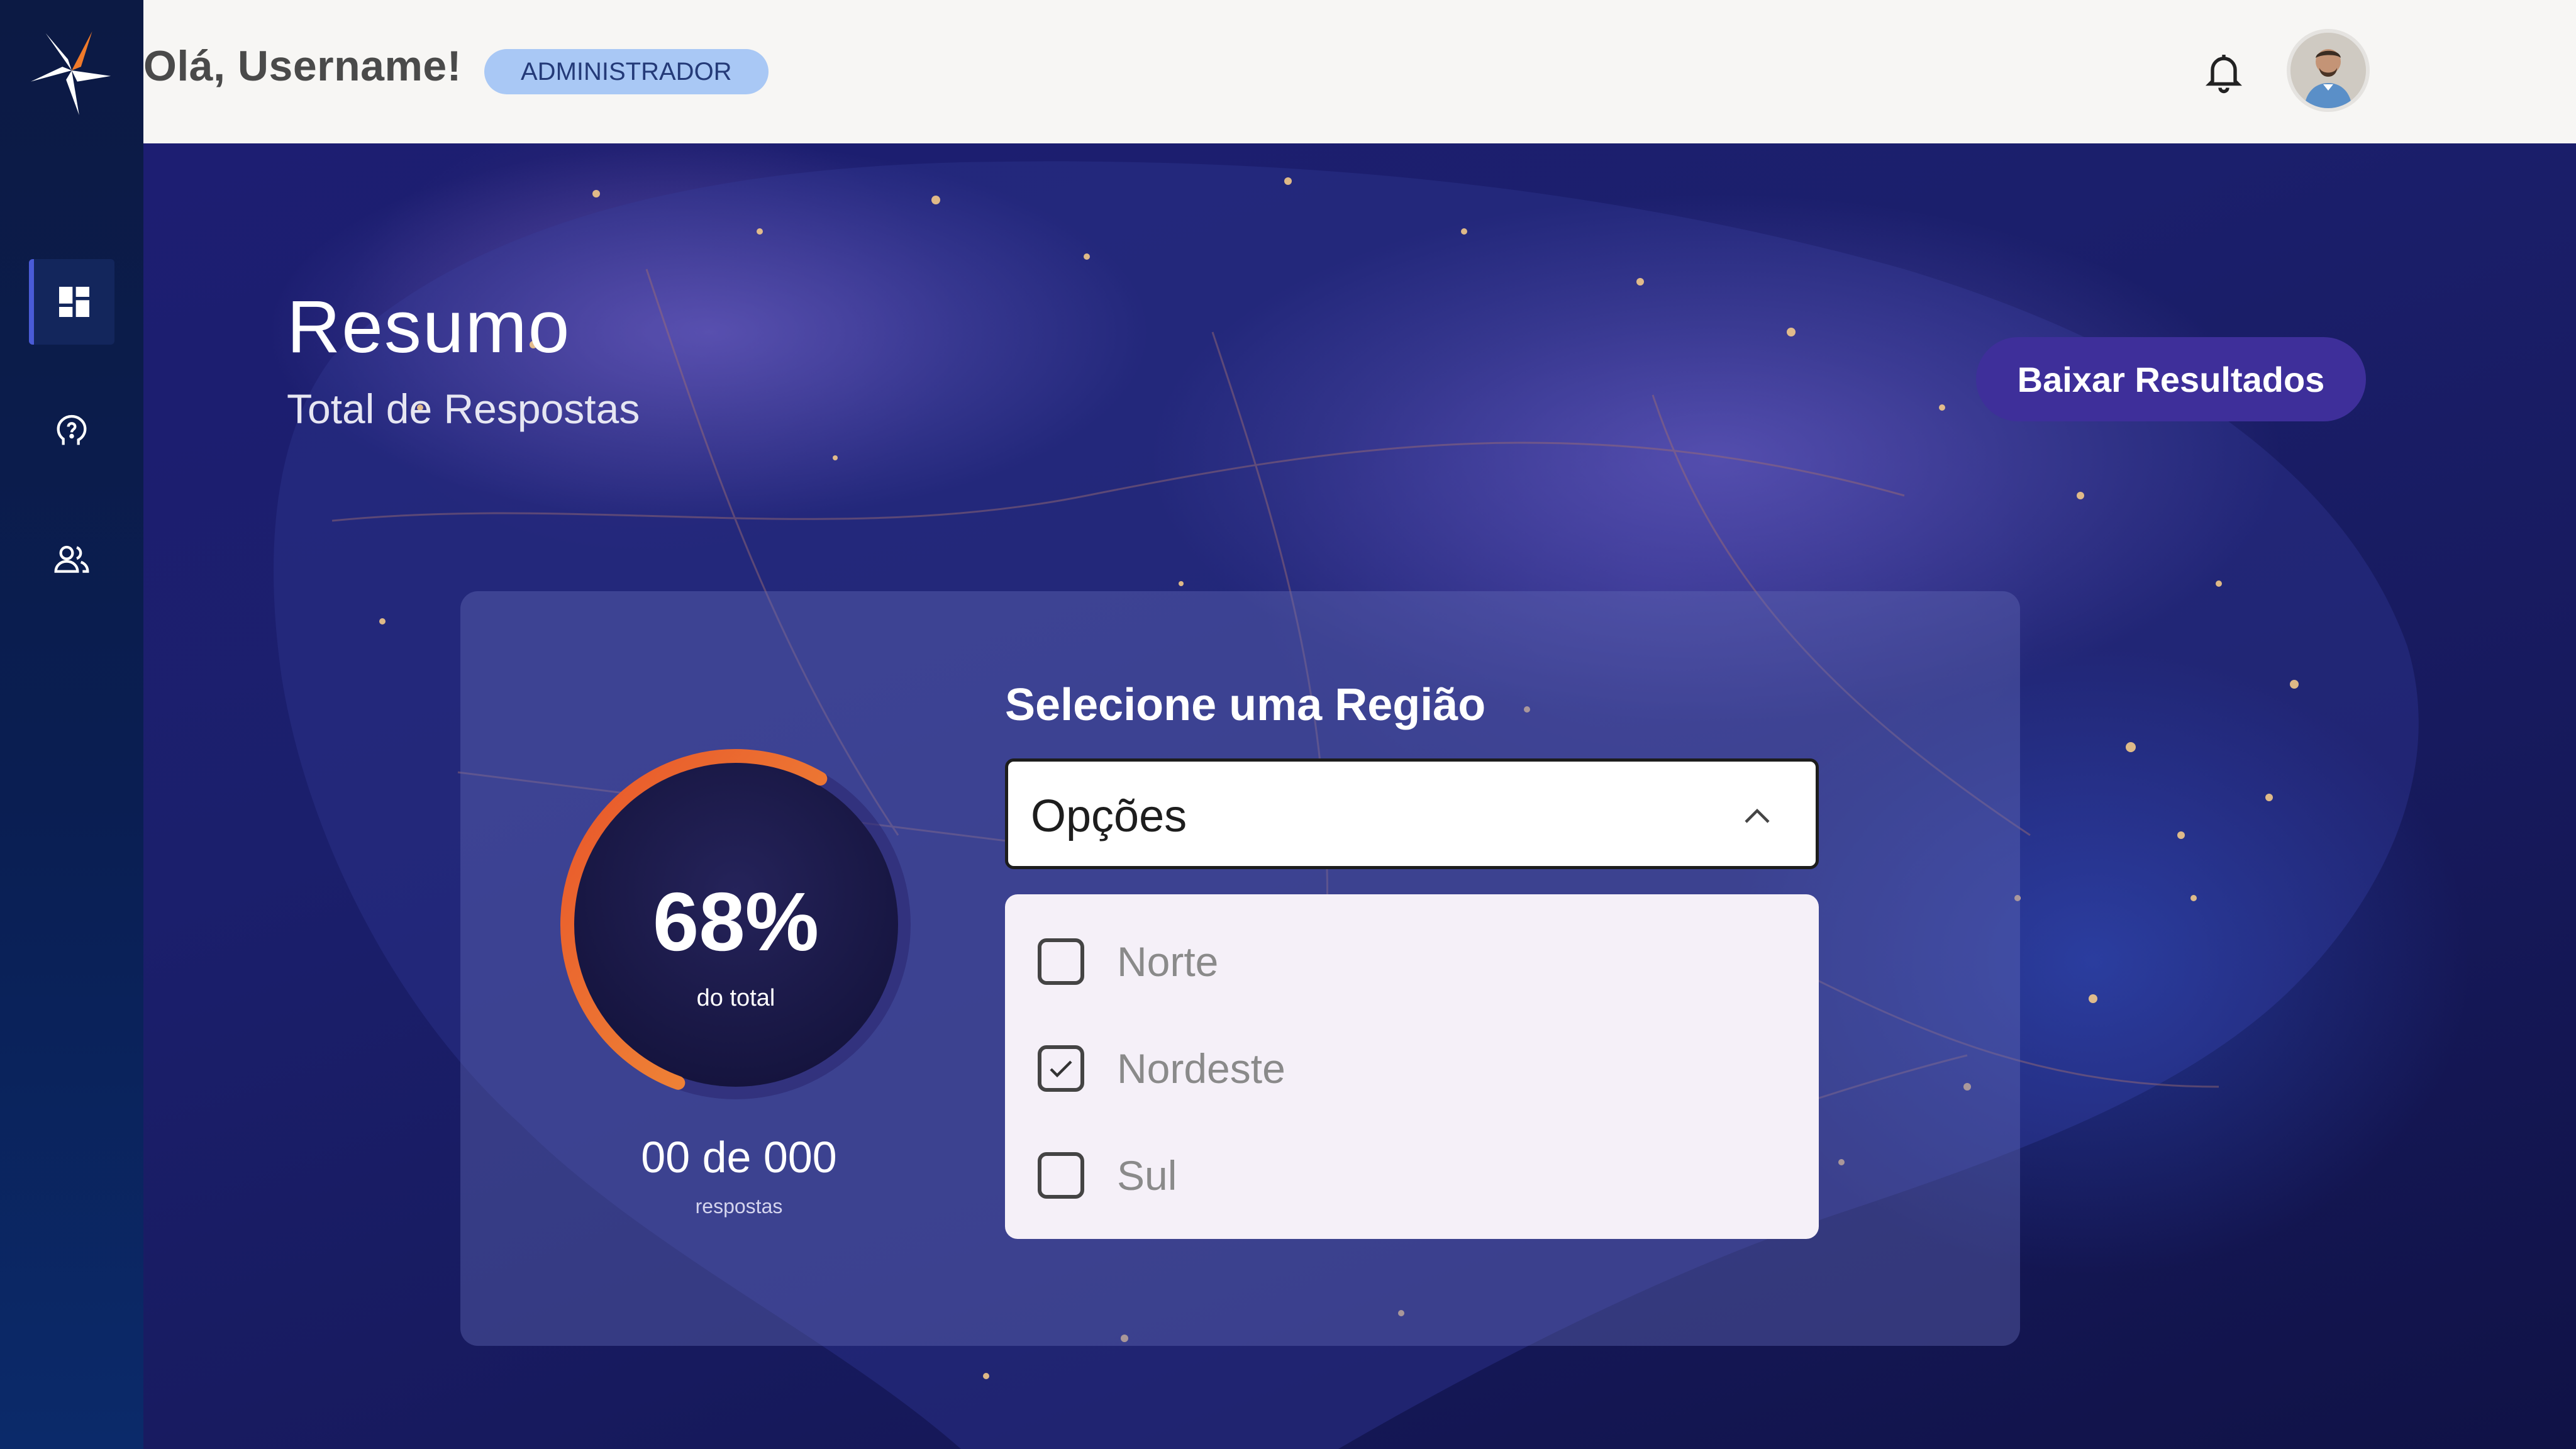 The height and width of the screenshot is (1449, 2576). What do you see at coordinates (739, 1206) in the screenshot?
I see `response-count-caption: respostas` at bounding box center [739, 1206].